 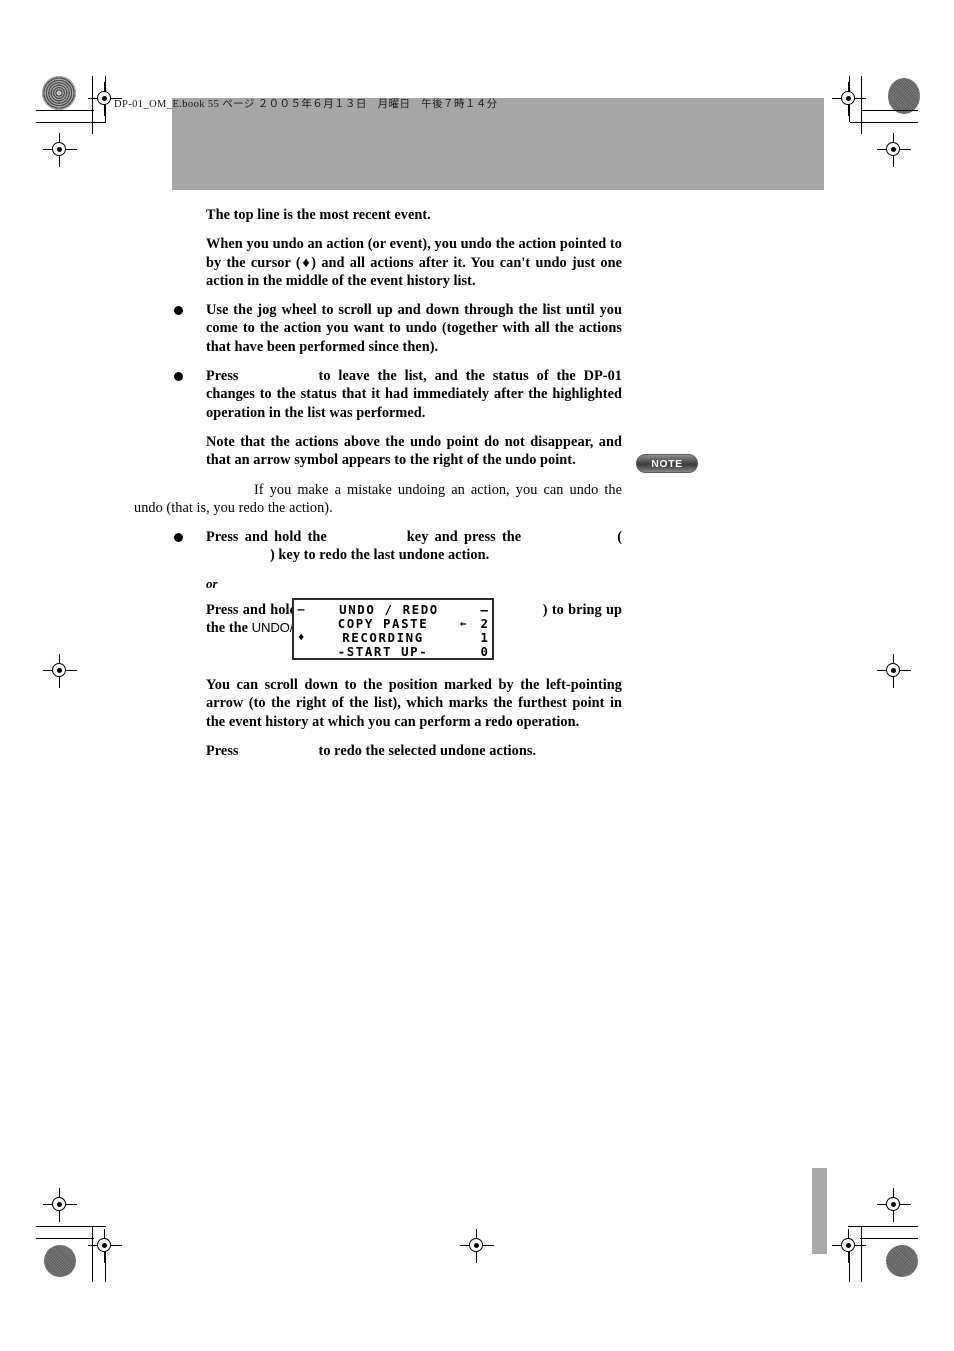 I want to click on registration-mark-bottom-left-corner, so click(x=105, y=1246).